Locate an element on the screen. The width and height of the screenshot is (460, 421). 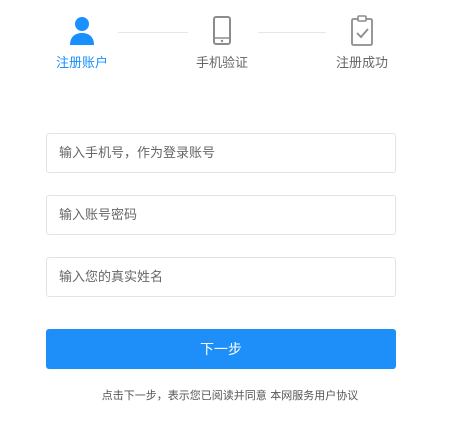
user-icon is located at coordinates (82, 31).